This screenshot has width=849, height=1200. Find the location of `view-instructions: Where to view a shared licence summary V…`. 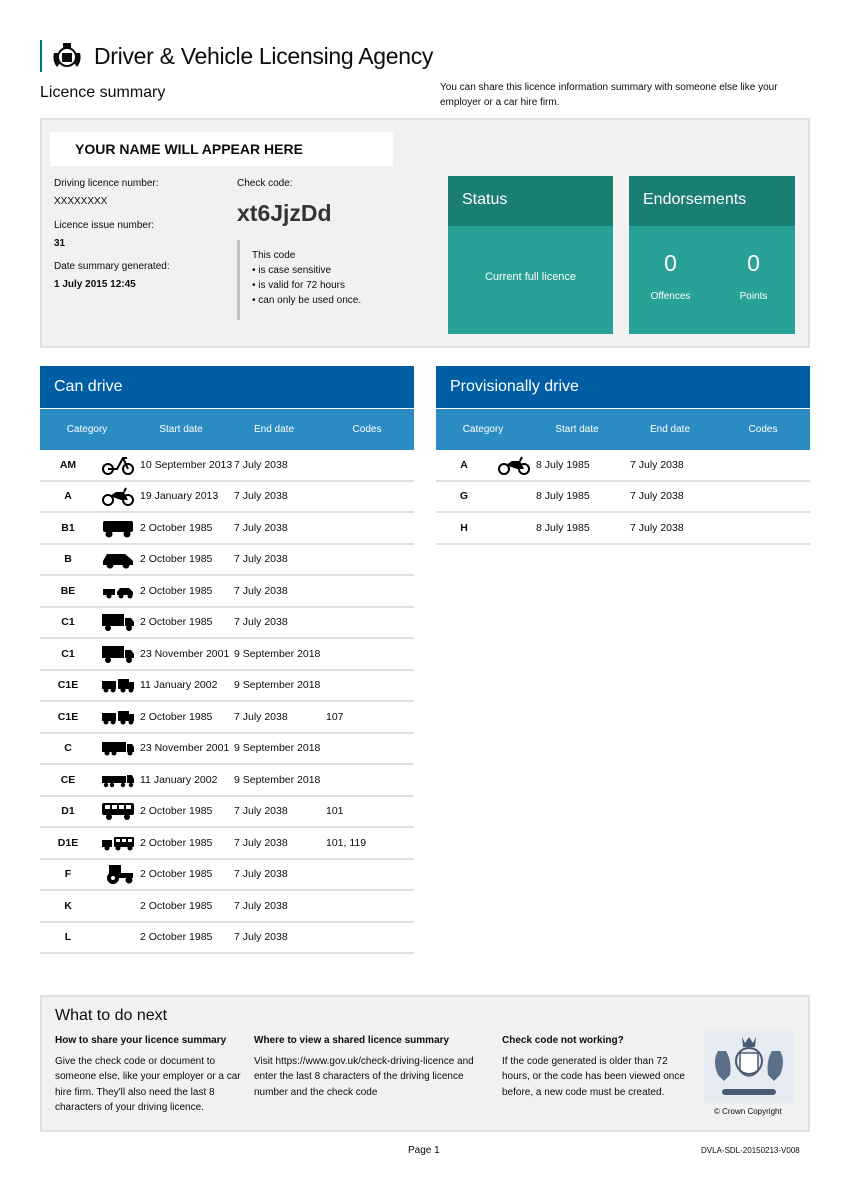

view-instructions: Where to view a shared licence summary V… is located at coordinates (372, 1066).